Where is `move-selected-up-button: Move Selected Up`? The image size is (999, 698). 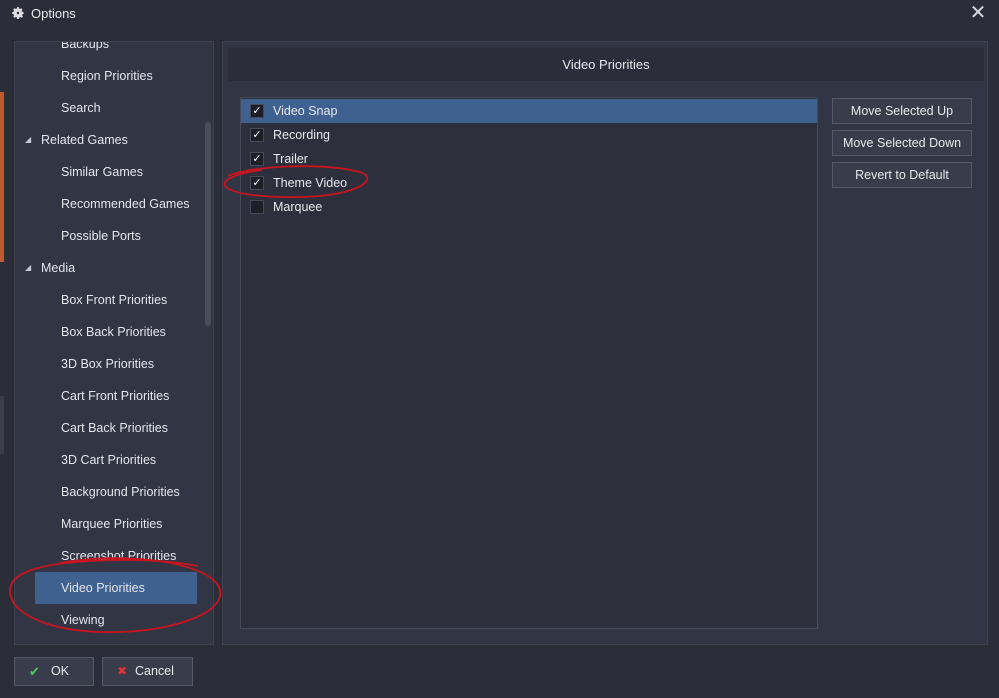
move-selected-up-button: Move Selected Up is located at coordinates (902, 111).